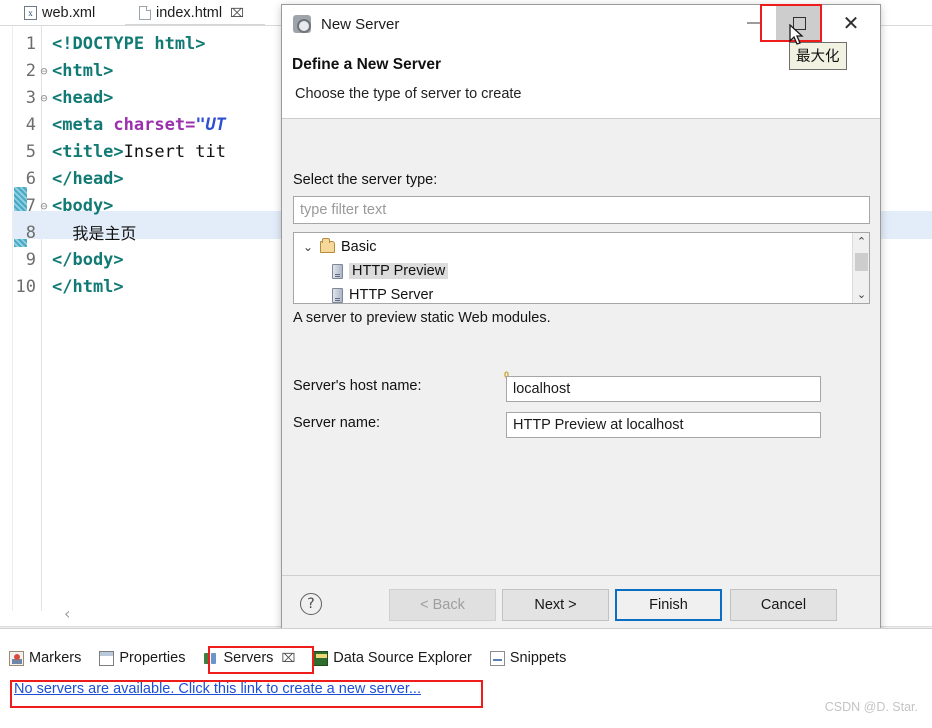 Image resolution: width=932 pixels, height=728 pixels. What do you see at coordinates (30, 44) in the screenshot?
I see `line-number: 1` at bounding box center [30, 44].